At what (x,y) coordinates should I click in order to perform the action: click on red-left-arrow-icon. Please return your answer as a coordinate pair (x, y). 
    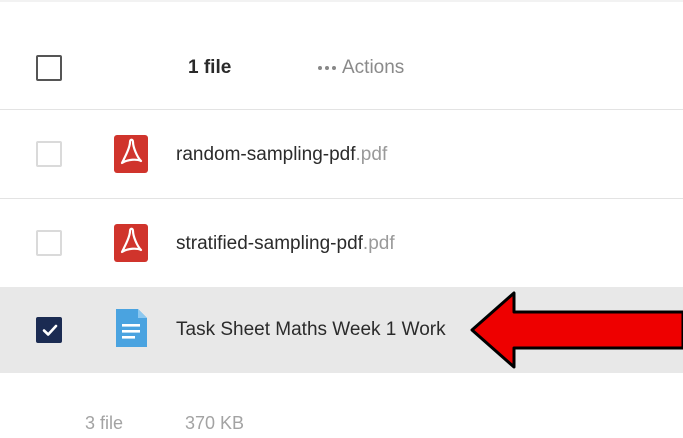
    Looking at the image, I should click on (576, 330).